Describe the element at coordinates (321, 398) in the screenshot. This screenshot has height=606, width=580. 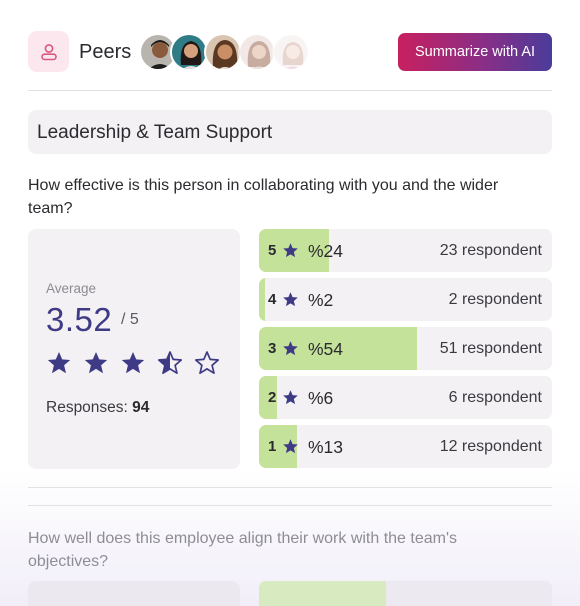
I see `rating-percent: %6` at that location.